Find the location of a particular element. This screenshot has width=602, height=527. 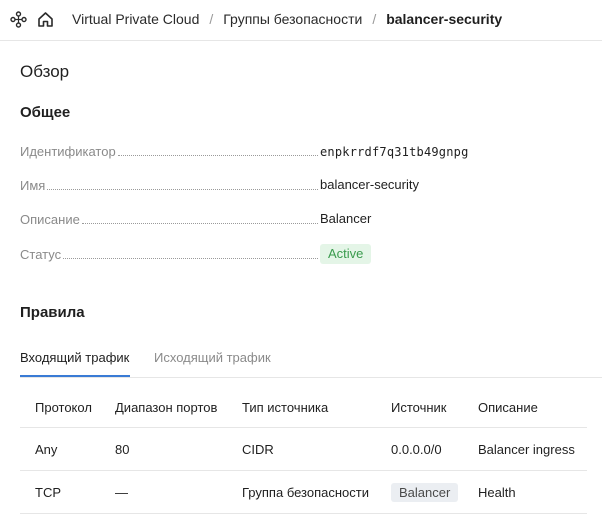

source-group-chip: Balancer is located at coordinates (425, 492).